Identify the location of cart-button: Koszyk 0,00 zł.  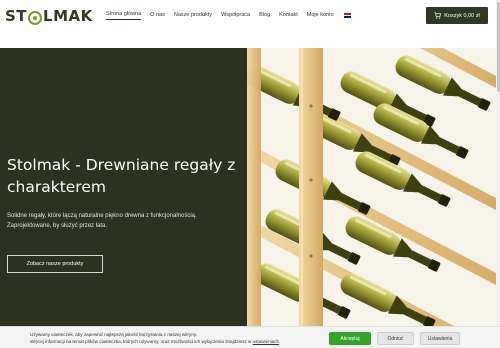
(457, 15).